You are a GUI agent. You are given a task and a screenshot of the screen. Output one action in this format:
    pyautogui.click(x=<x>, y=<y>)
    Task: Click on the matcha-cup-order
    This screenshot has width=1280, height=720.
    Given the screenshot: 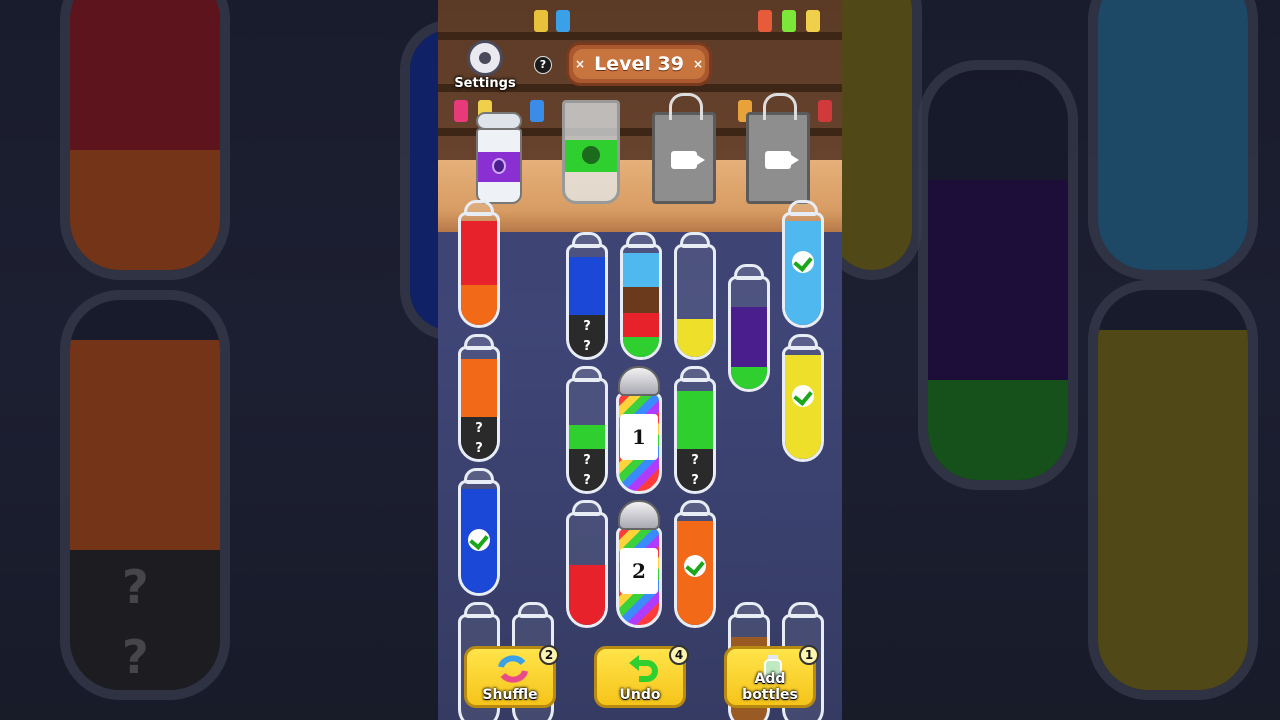 What is the action you would take?
    pyautogui.click(x=591, y=152)
    